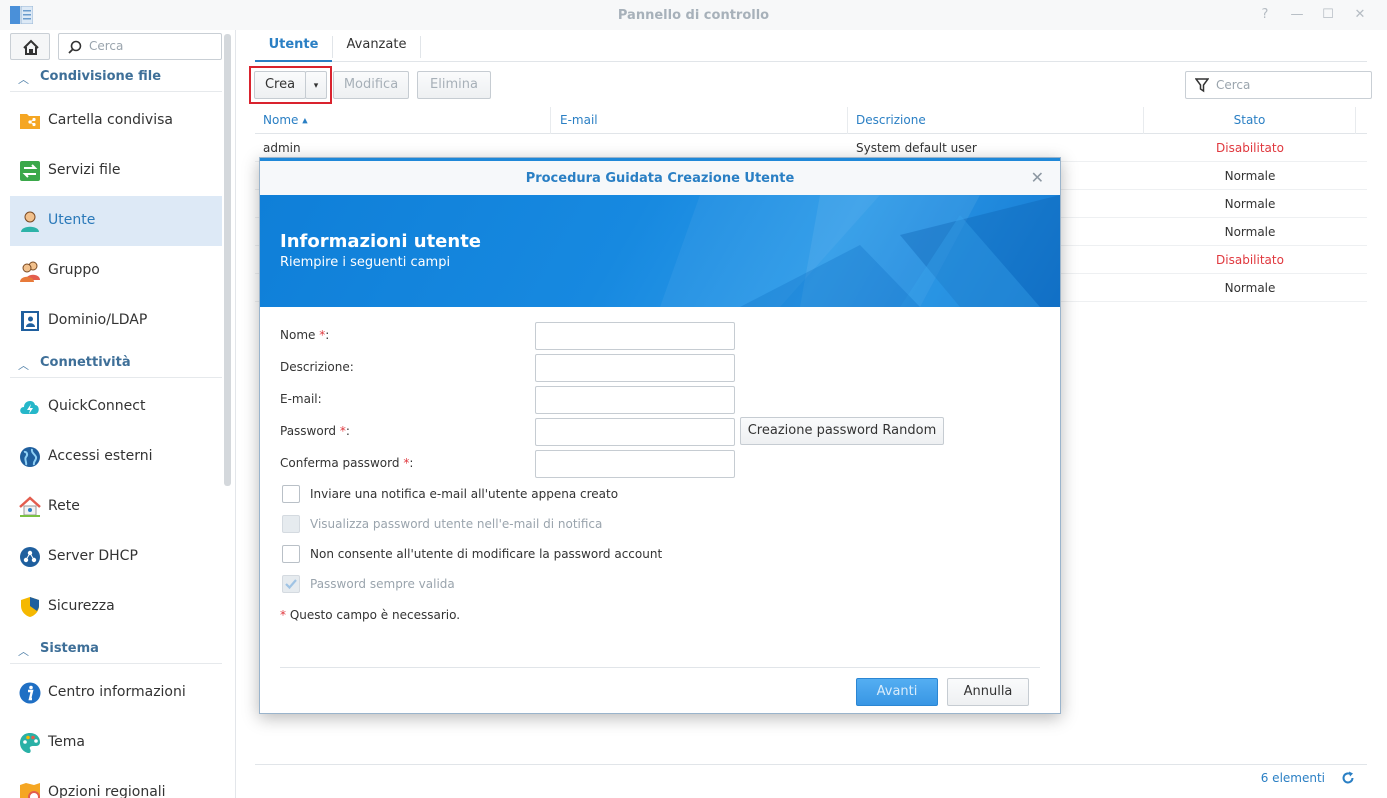 Image resolution: width=1387 pixels, height=798 pixels. What do you see at coordinates (293, 46) in the screenshot?
I see `tab-user: Utente` at bounding box center [293, 46].